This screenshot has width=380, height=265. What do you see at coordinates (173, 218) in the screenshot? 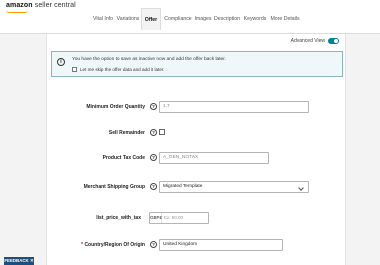
I see `list-price-input: Ex: 50.00` at bounding box center [173, 218].